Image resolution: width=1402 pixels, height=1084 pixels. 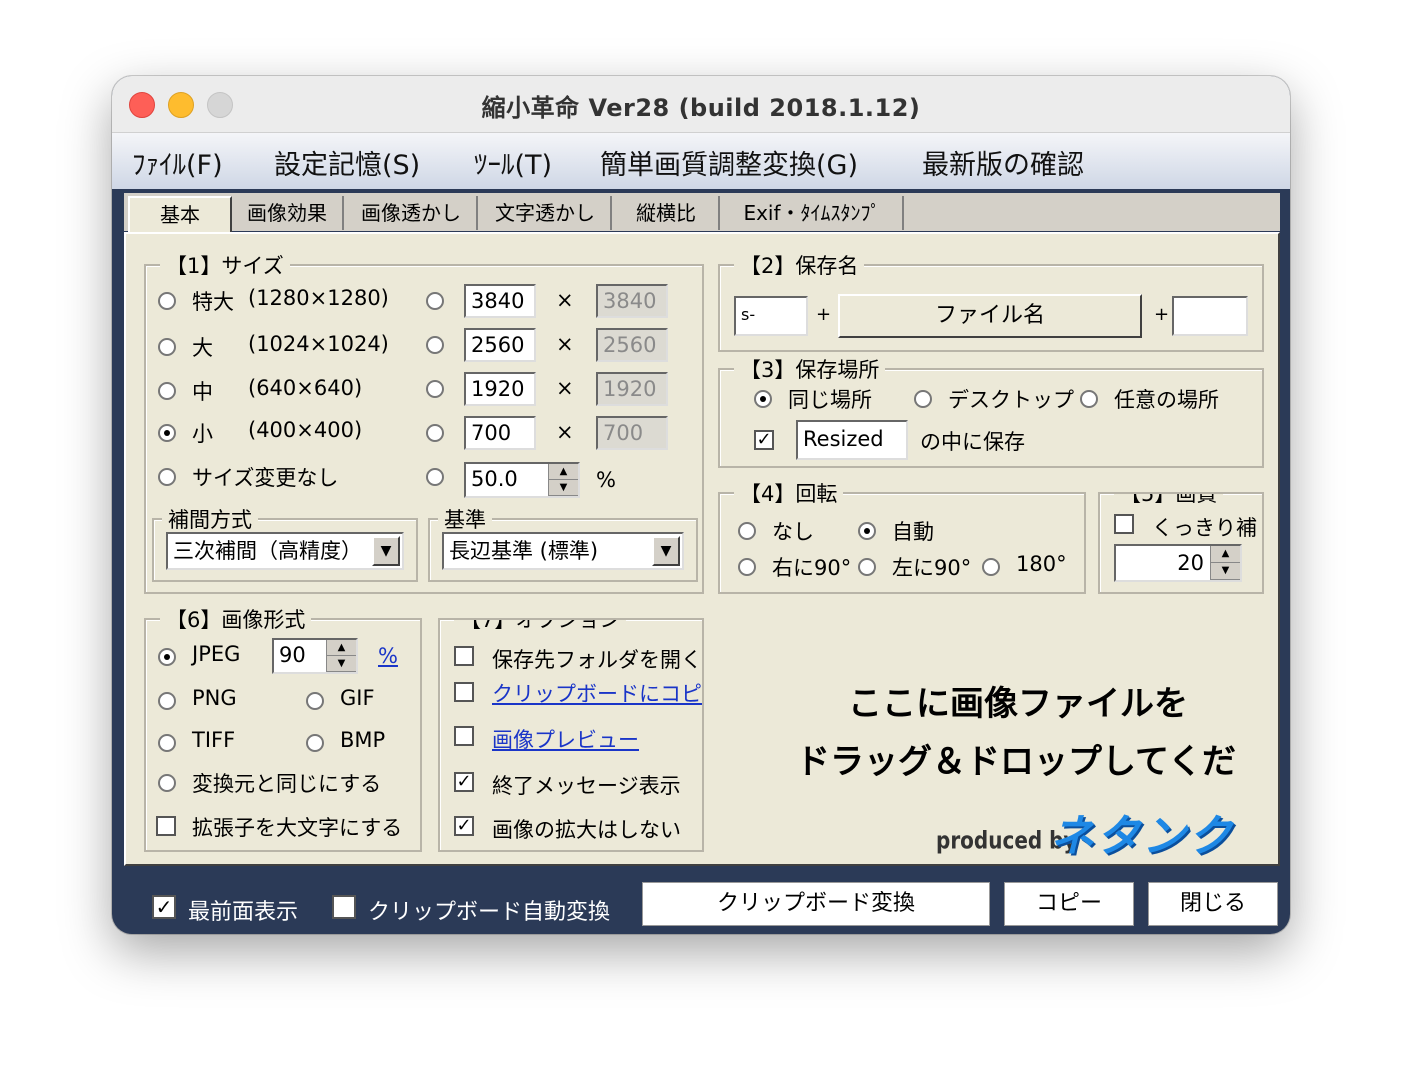 I want to click on custom-width-1-input: 3840, so click(x=500, y=301).